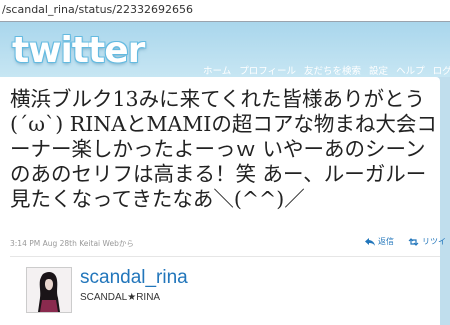 The image size is (450, 325). Describe the element at coordinates (217, 70) in the screenshot. I see `nav-home: ホーム` at that location.